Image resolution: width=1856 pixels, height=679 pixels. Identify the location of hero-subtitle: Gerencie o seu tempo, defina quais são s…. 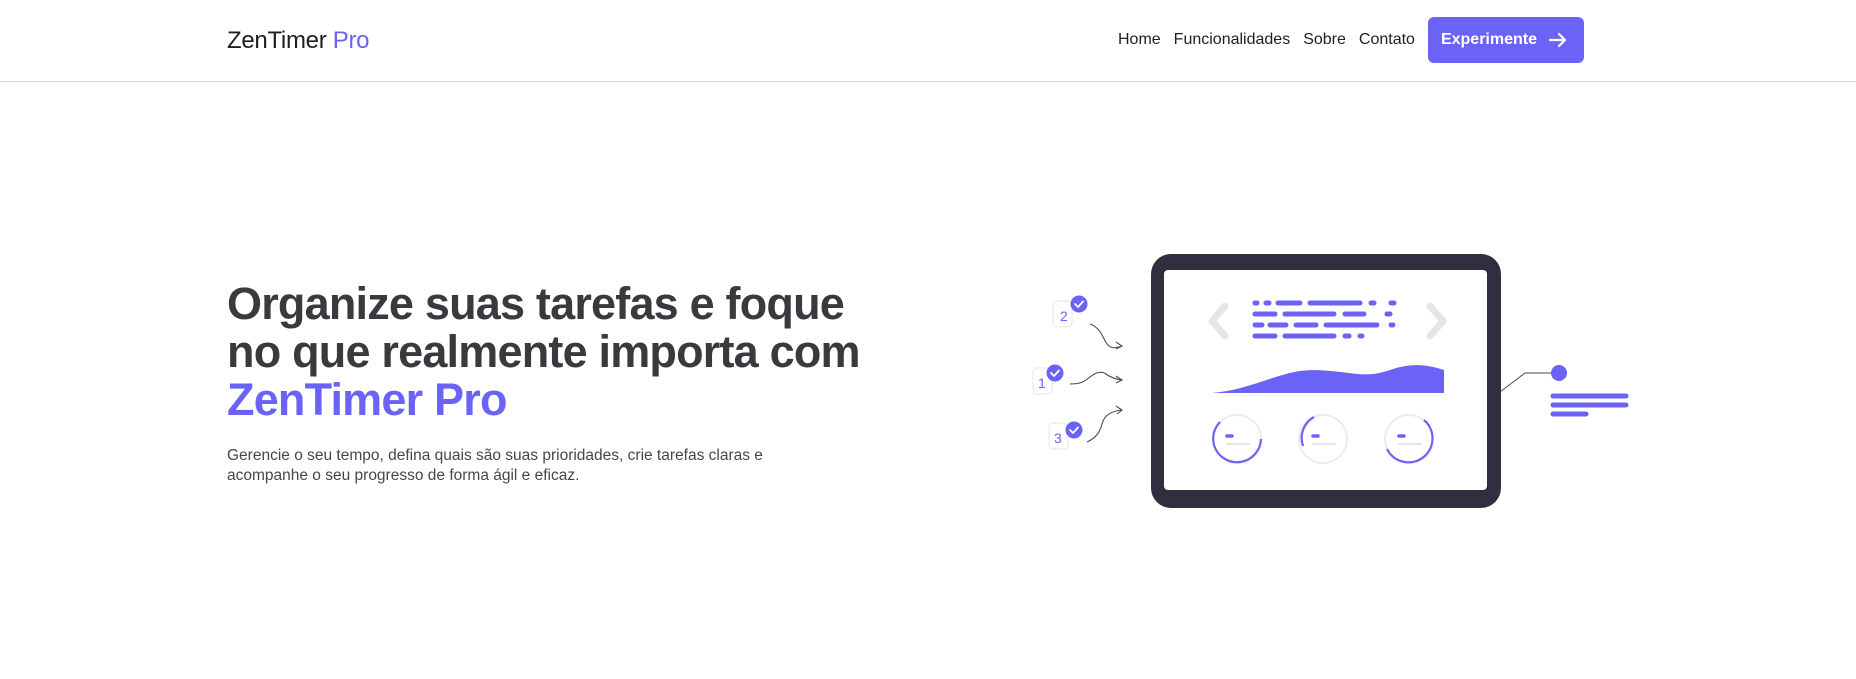
(495, 465).